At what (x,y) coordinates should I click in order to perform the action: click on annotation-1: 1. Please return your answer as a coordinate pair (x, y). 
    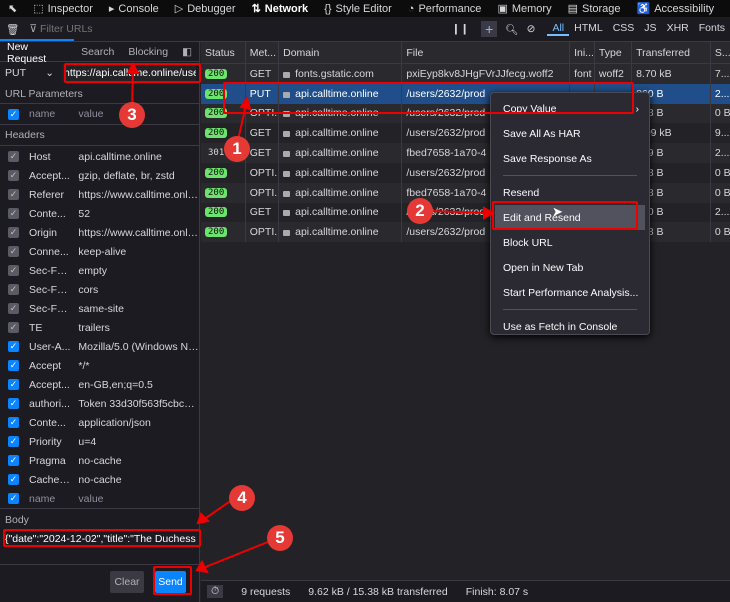
    Looking at the image, I should click on (237, 149).